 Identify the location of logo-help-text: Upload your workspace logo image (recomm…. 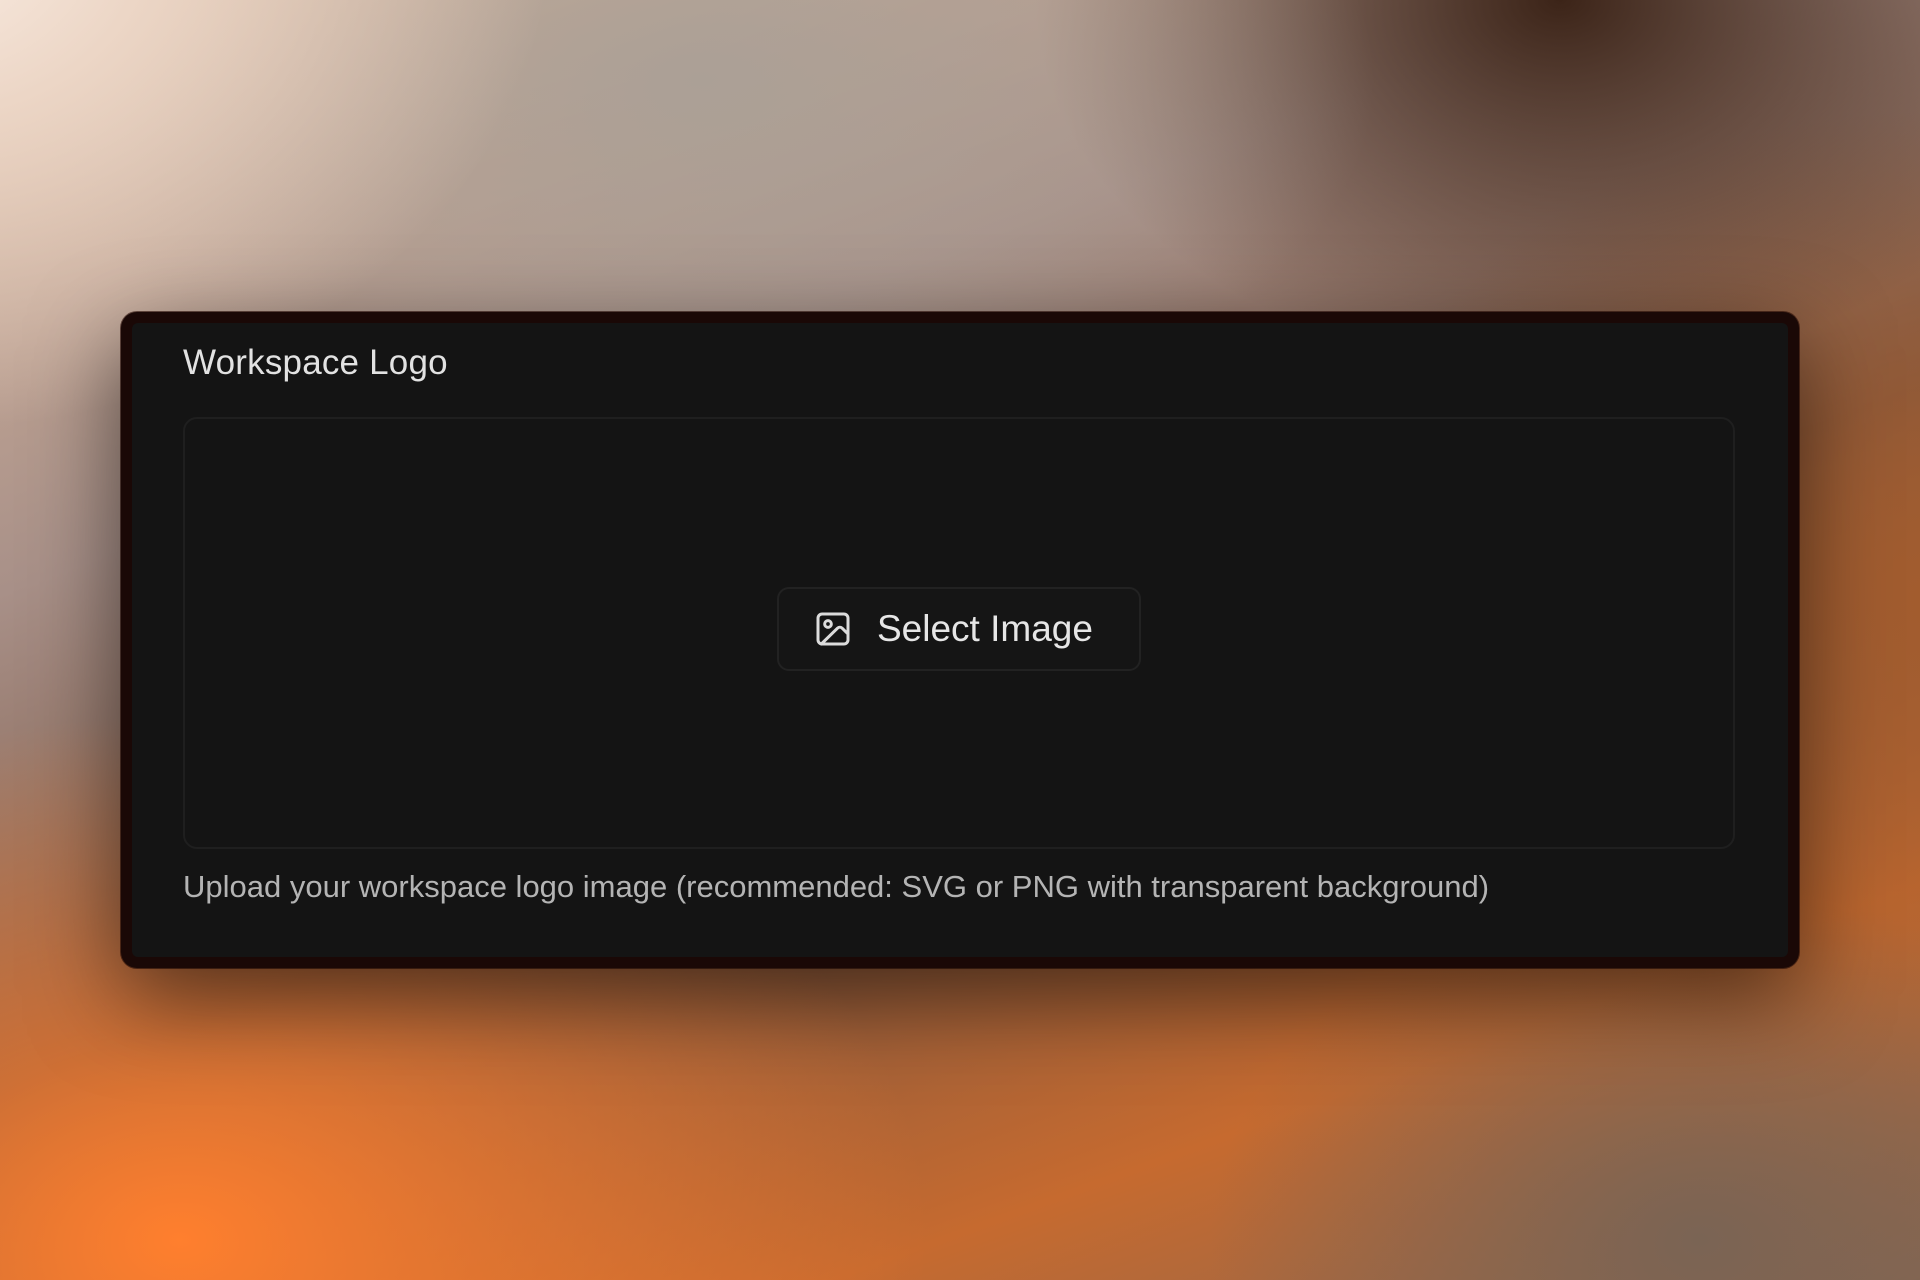
(836, 886).